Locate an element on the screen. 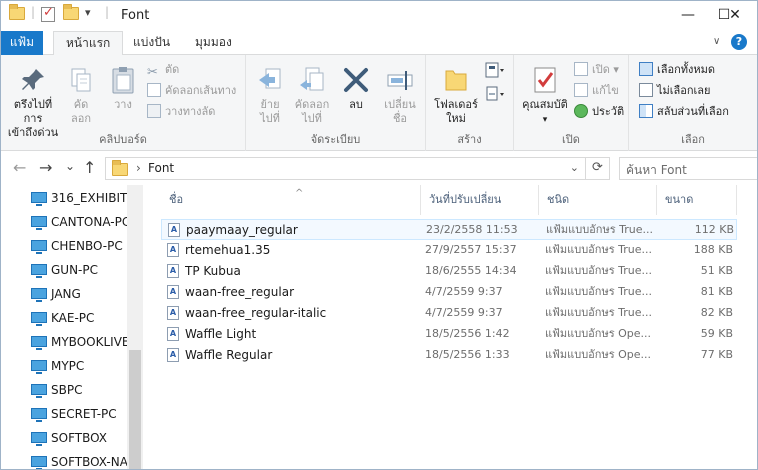 The width and height of the screenshot is (758, 470). copy-button: คัด ลอก is located at coordinates (81, 95).